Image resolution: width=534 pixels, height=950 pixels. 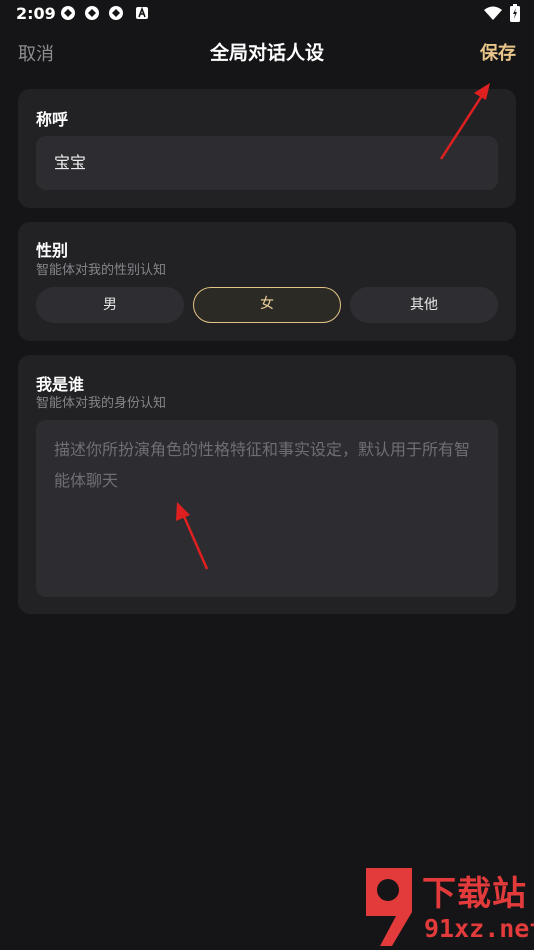 I want to click on status-time: 2:09, so click(x=36, y=13).